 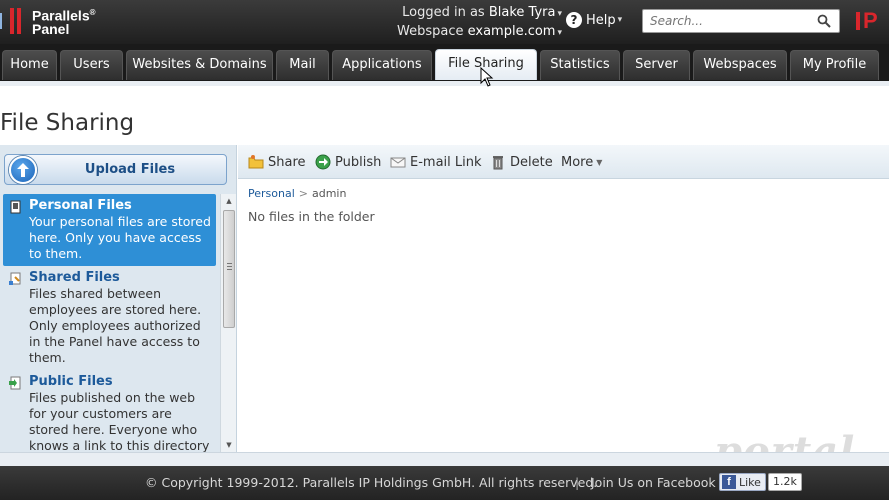 I want to click on tab-websites-domains: Websites & Domains, so click(x=199, y=65).